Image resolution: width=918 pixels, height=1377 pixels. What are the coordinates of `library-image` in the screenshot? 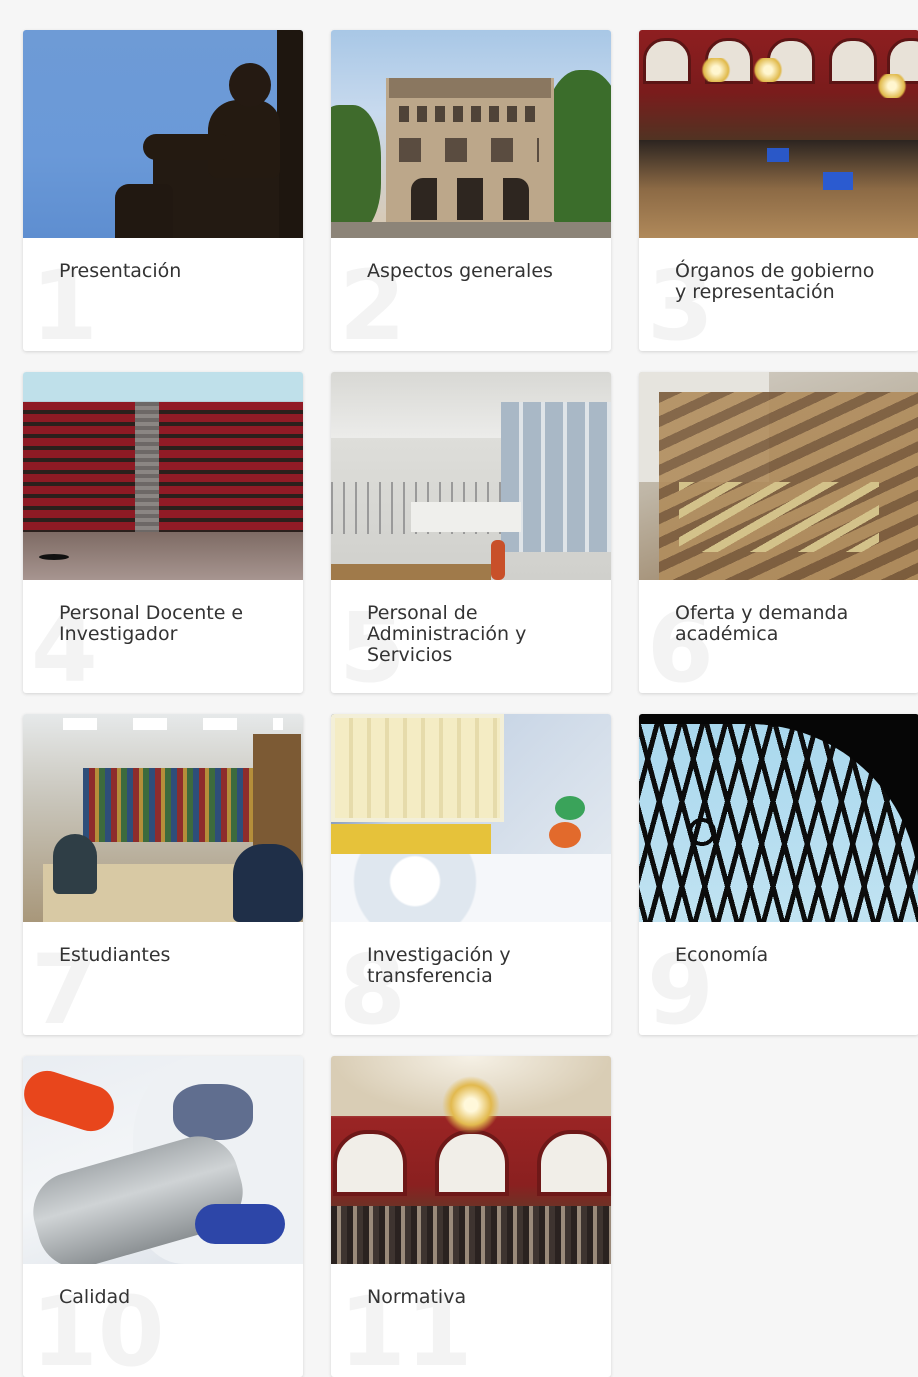 It's located at (163, 818).